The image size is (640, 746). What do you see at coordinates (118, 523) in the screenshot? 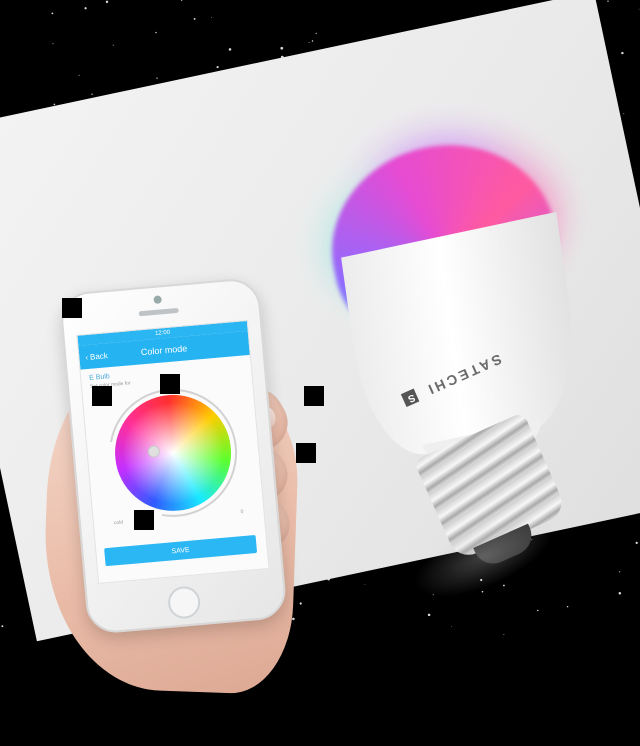
I see `slider-label-left: cold` at bounding box center [118, 523].